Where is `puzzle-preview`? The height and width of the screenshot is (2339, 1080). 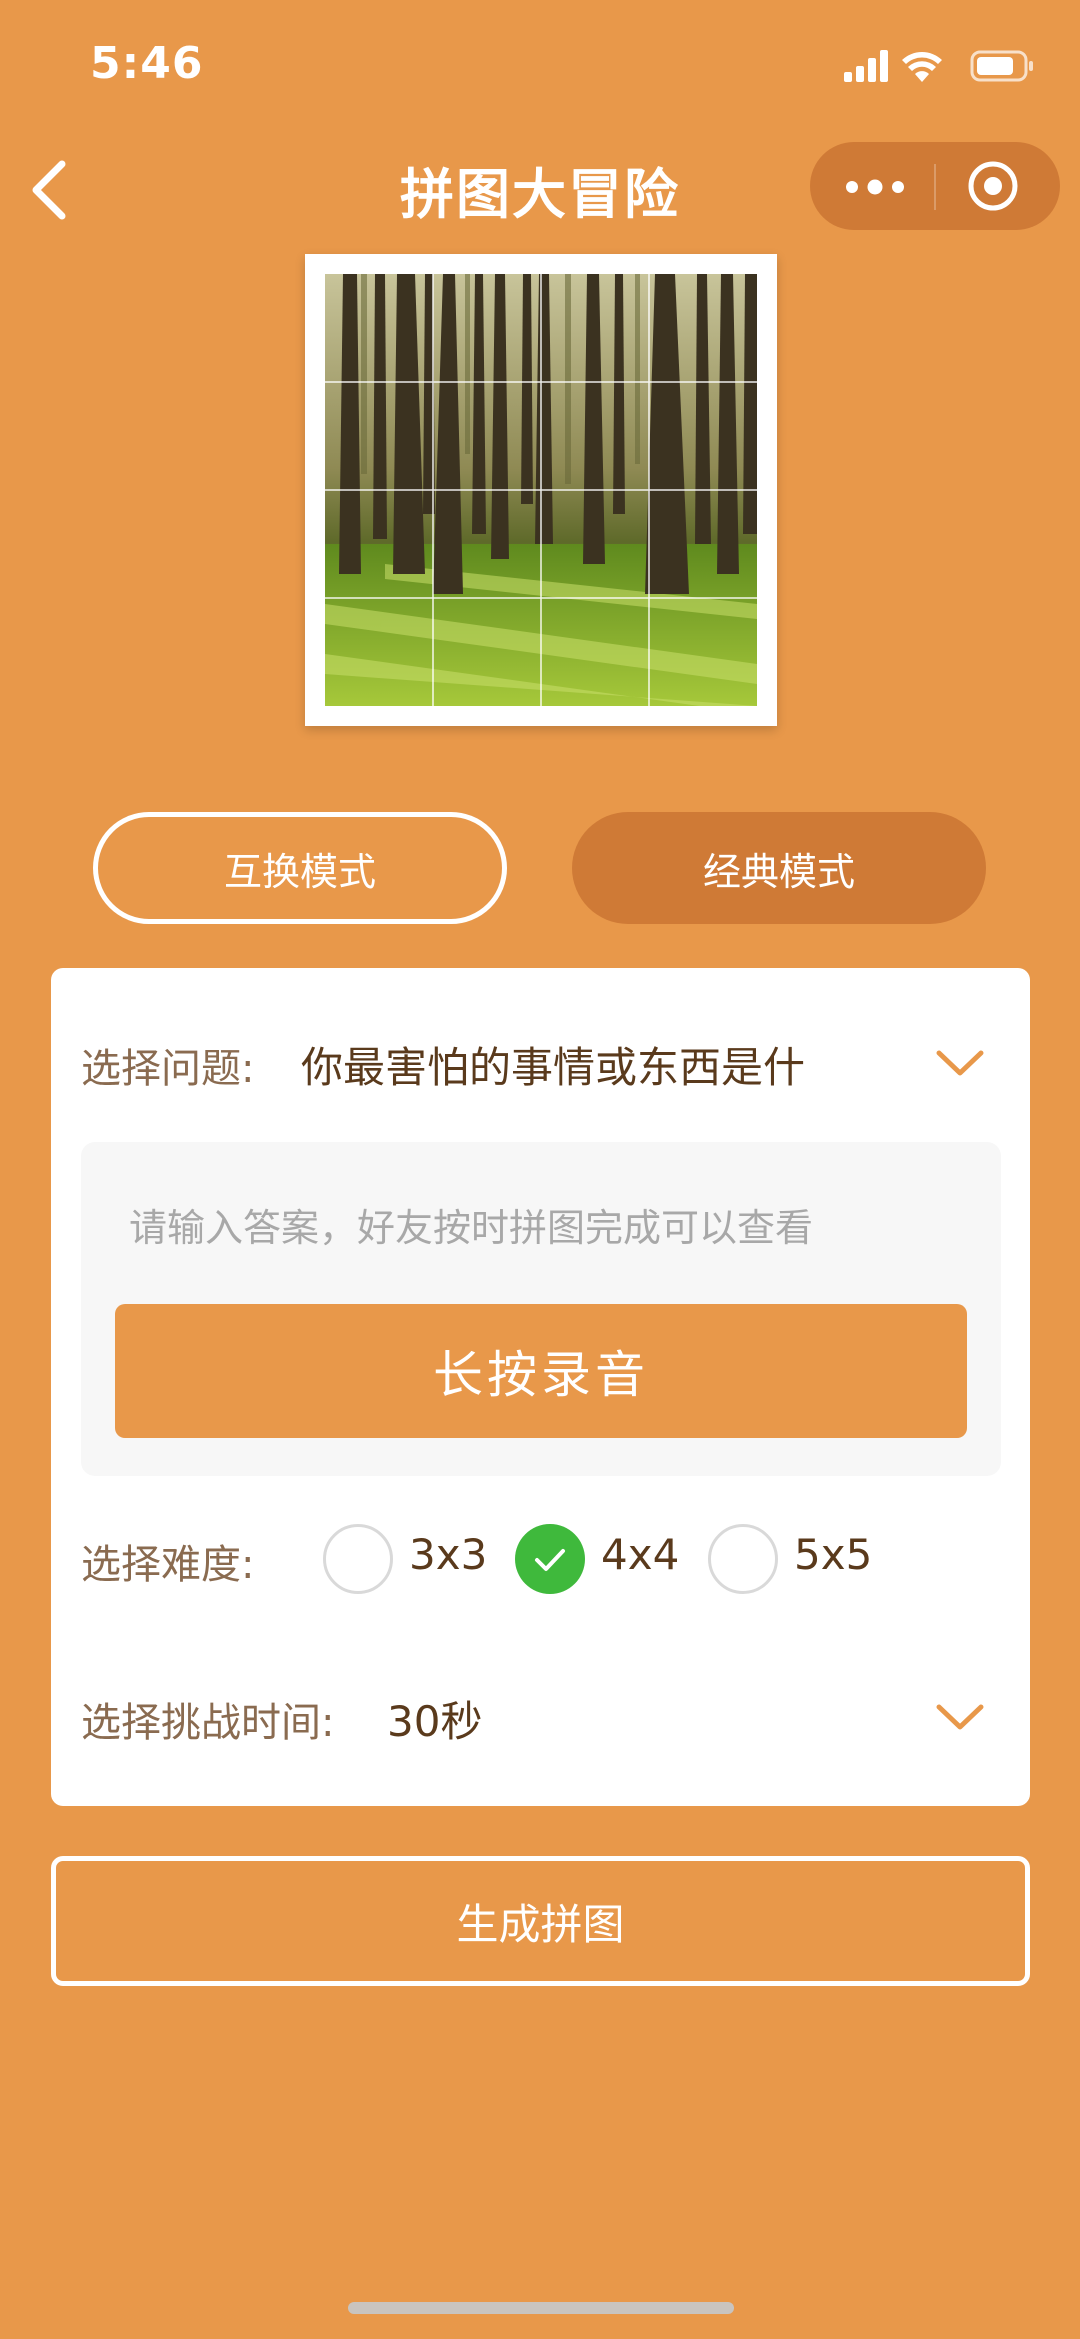
puzzle-preview is located at coordinates (541, 490).